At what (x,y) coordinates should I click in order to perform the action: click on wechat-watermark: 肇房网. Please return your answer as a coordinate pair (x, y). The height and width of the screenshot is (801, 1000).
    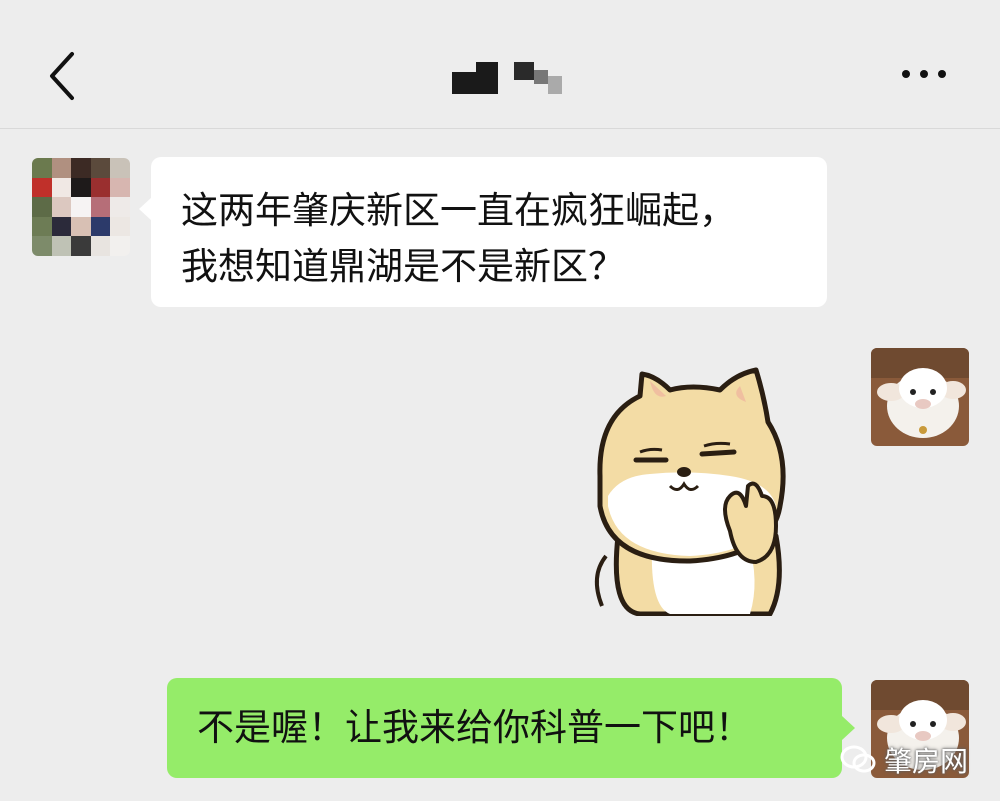
    Looking at the image, I should click on (904, 760).